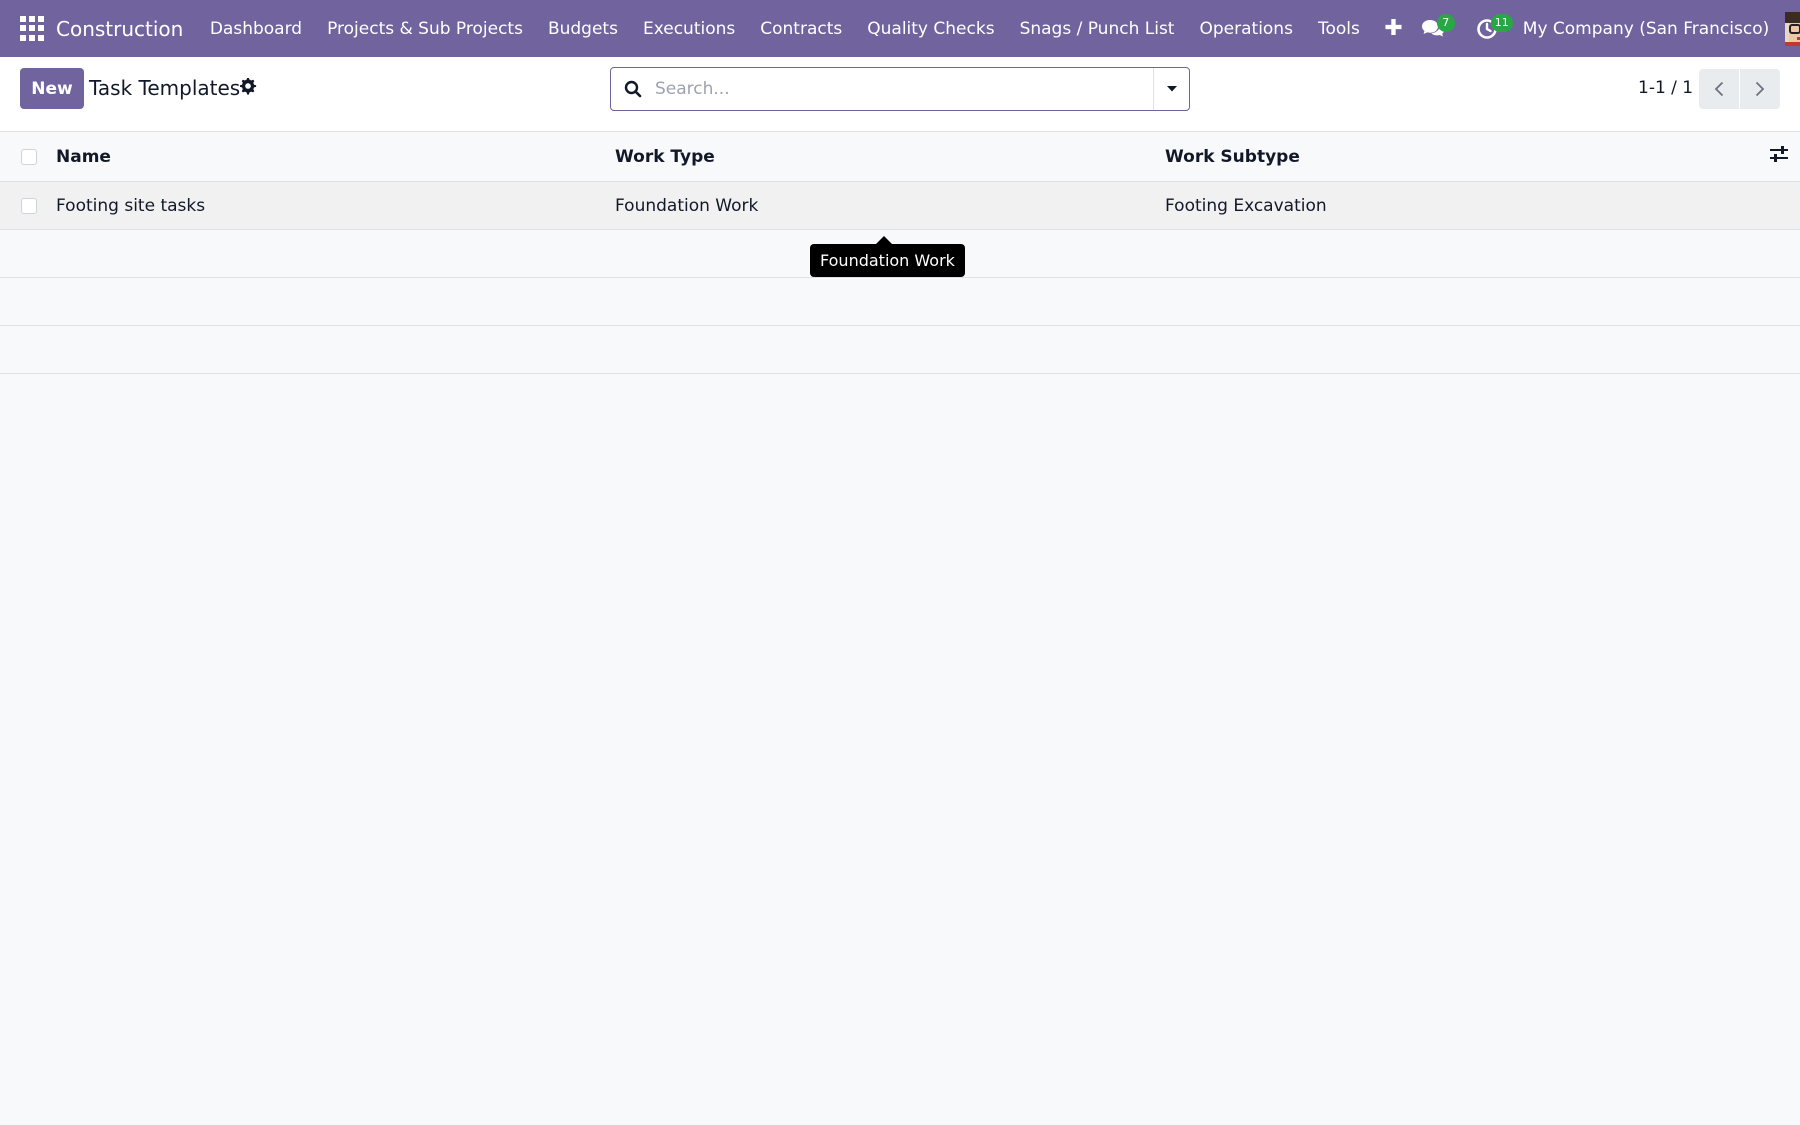  Describe the element at coordinates (52, 88) in the screenshot. I see `new-button: New` at that location.